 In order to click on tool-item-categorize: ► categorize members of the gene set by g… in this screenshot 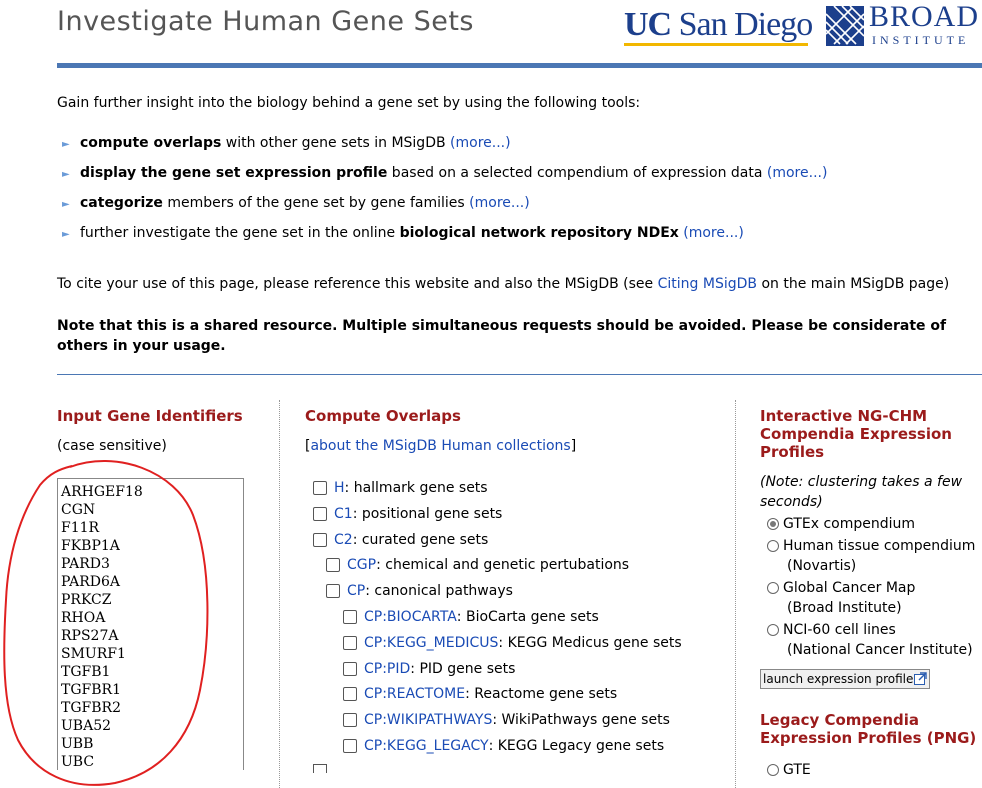, I will do `click(444, 208)`.